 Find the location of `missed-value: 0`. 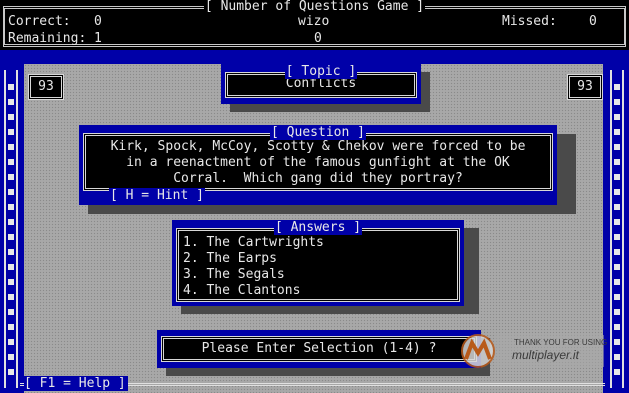

missed-value: 0 is located at coordinates (593, 21).